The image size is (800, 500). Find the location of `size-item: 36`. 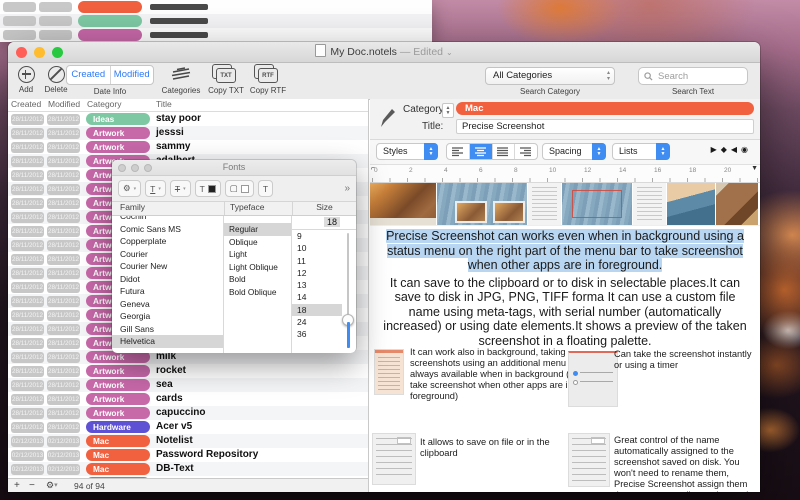

size-item: 36 is located at coordinates (317, 334).